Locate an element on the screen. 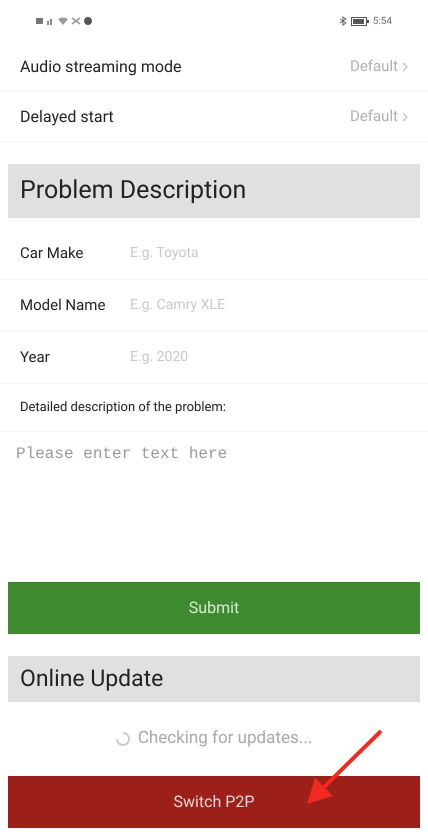 This screenshot has width=428, height=834. setting-label: Delayed start is located at coordinates (67, 117).